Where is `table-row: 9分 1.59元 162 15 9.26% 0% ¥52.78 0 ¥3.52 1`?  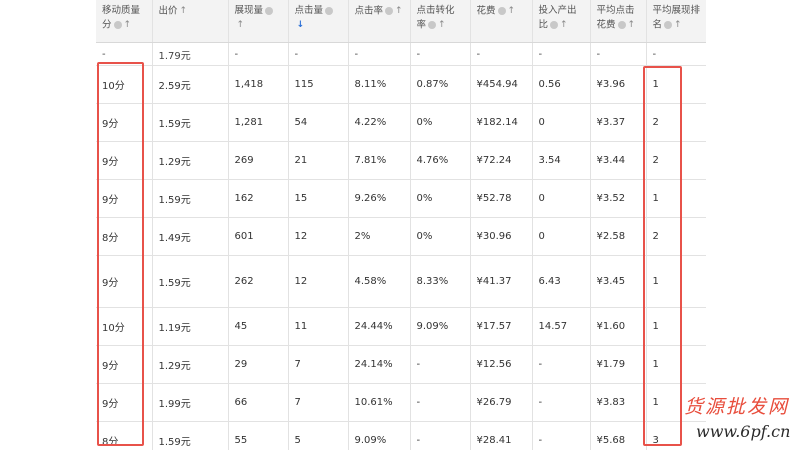
table-row: 9分 1.59元 162 15 9.26% 0% ¥52.78 0 ¥3.52 1 is located at coordinates (401, 198).